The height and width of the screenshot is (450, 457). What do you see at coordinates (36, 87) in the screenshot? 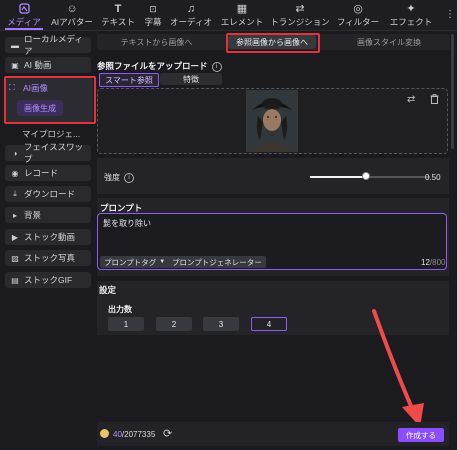
I see `sidebar-item-label: AI画像` at bounding box center [36, 87].